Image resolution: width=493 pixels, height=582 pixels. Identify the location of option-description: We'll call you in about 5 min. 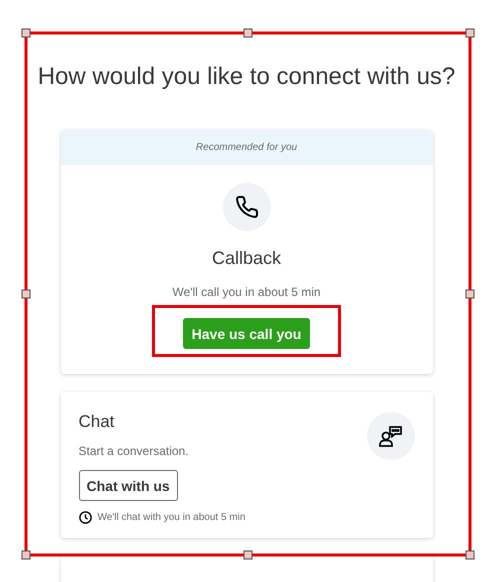
(246, 292).